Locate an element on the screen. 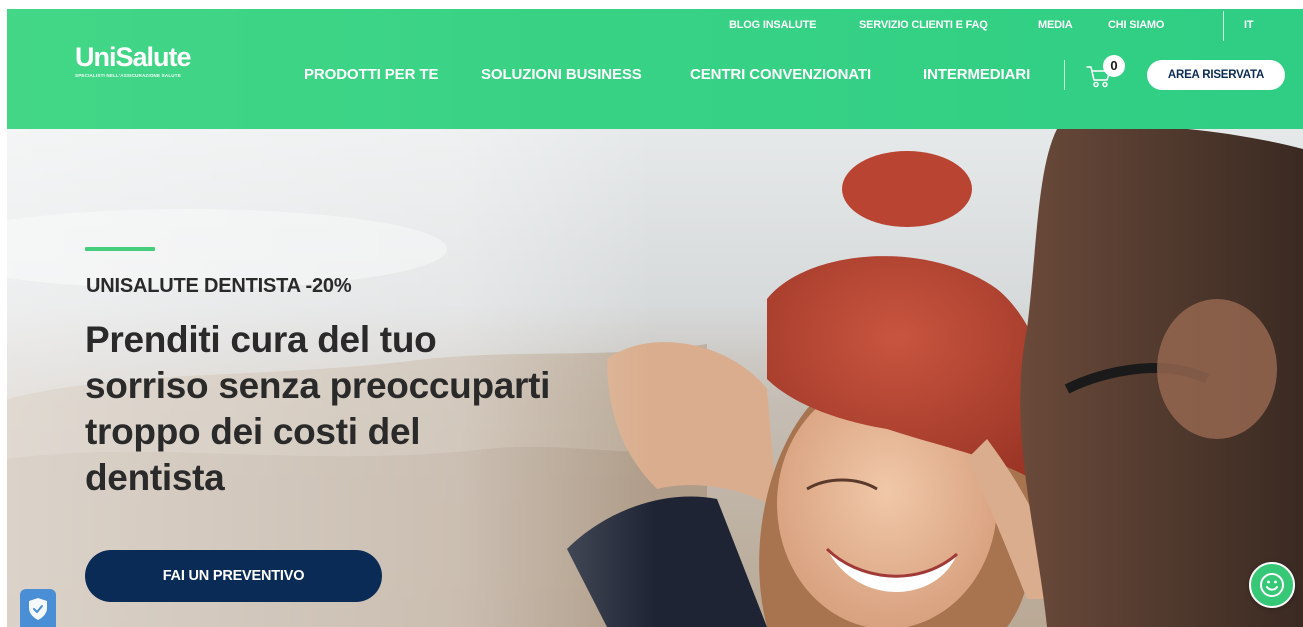  nav-centri-convenzionati: CENTRI CONVENZIONATI is located at coordinates (780, 74).